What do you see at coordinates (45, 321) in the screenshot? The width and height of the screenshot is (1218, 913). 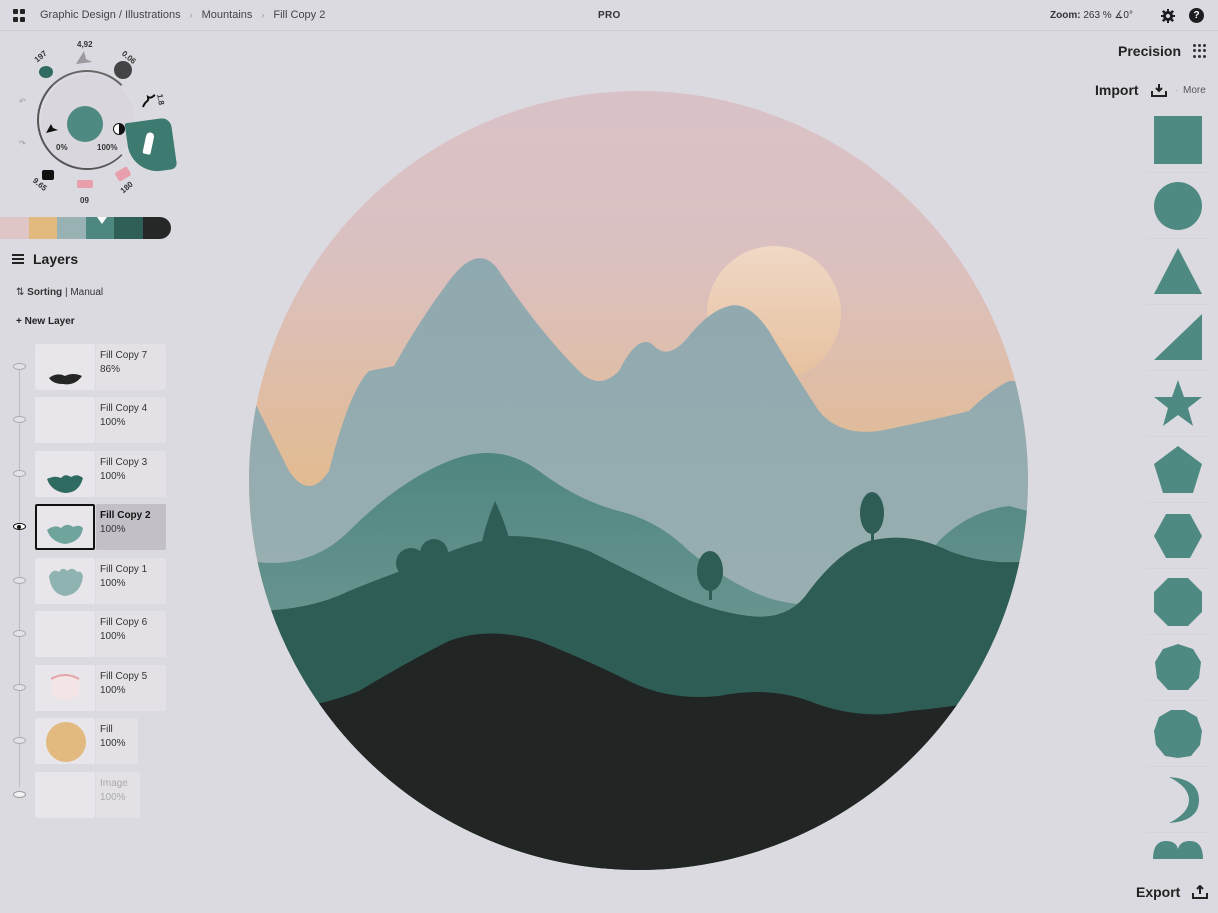 I see `new-layer-button: + New Layer` at bounding box center [45, 321].